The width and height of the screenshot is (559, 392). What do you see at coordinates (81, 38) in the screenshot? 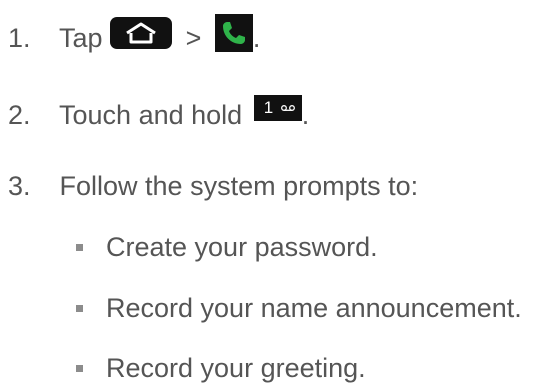
I see `step-text: Tap` at bounding box center [81, 38].